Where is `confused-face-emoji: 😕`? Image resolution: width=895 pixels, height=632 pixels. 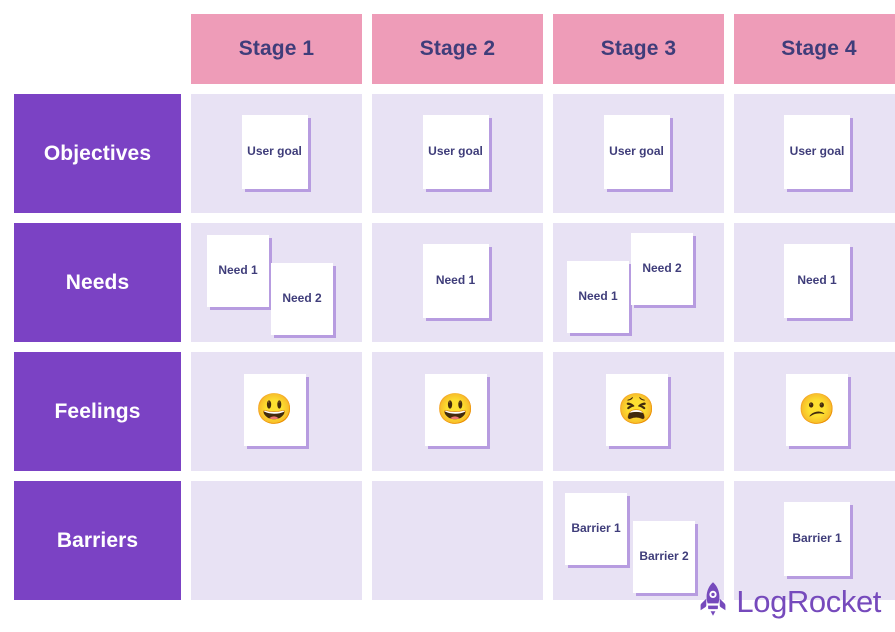 confused-face-emoji: 😕 is located at coordinates (817, 409).